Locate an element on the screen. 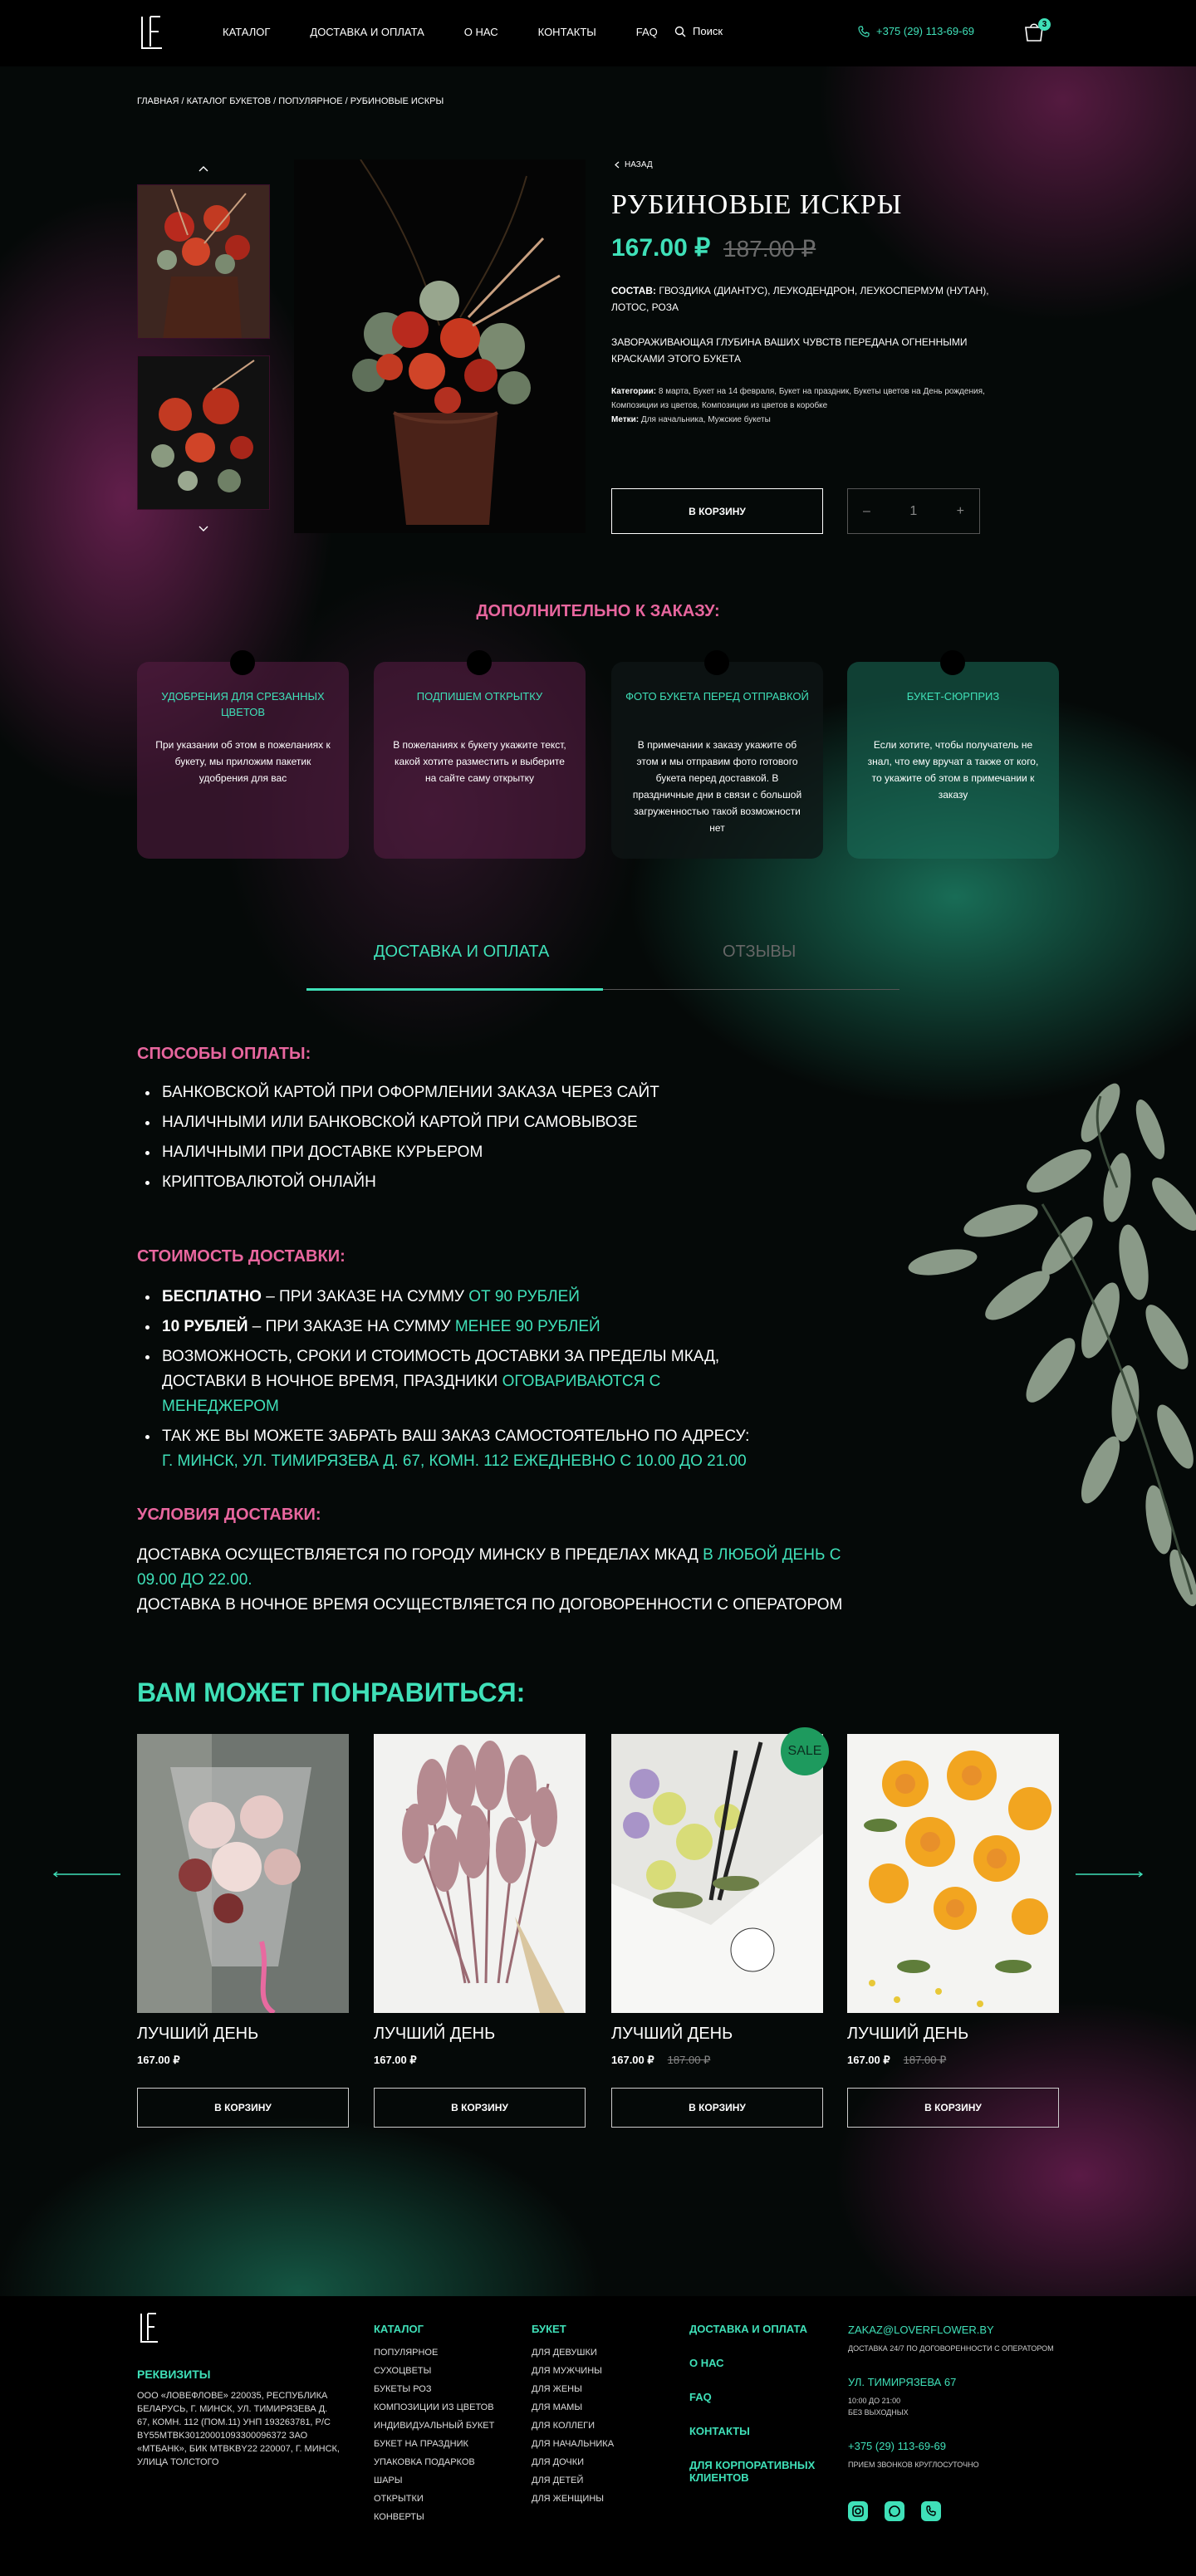 The image size is (1196, 2576). footer-phone: +375 (29) 113-69-69 is located at coordinates (956, 2446).